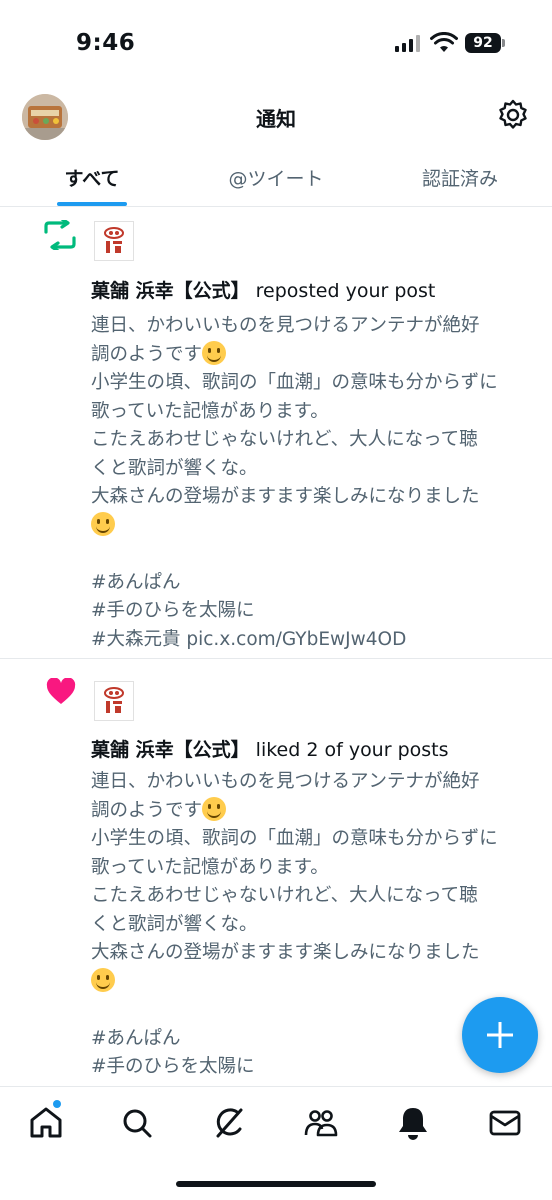 Image resolution: width=552 pixels, height=1200 pixels. What do you see at coordinates (276, 1143) in the screenshot?
I see `bottom-nav` at bounding box center [276, 1143].